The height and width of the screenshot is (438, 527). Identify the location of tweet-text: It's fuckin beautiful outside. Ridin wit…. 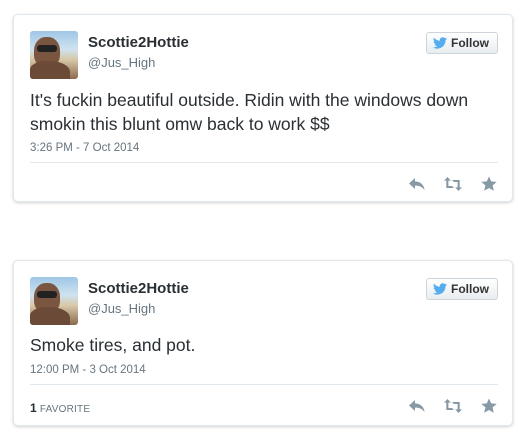
(249, 112).